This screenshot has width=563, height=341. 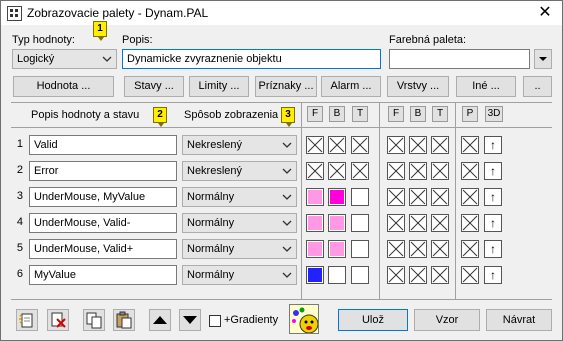 I want to click on row-description-input: MyValue, so click(x=103, y=275).